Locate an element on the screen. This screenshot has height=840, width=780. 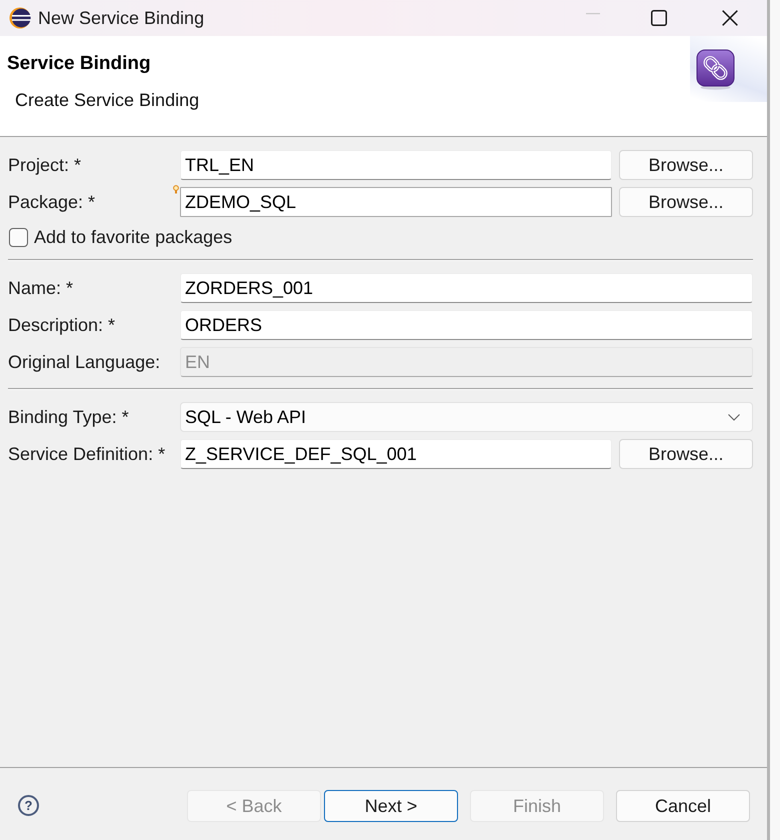
field-label: Package: * is located at coordinates (52, 202).